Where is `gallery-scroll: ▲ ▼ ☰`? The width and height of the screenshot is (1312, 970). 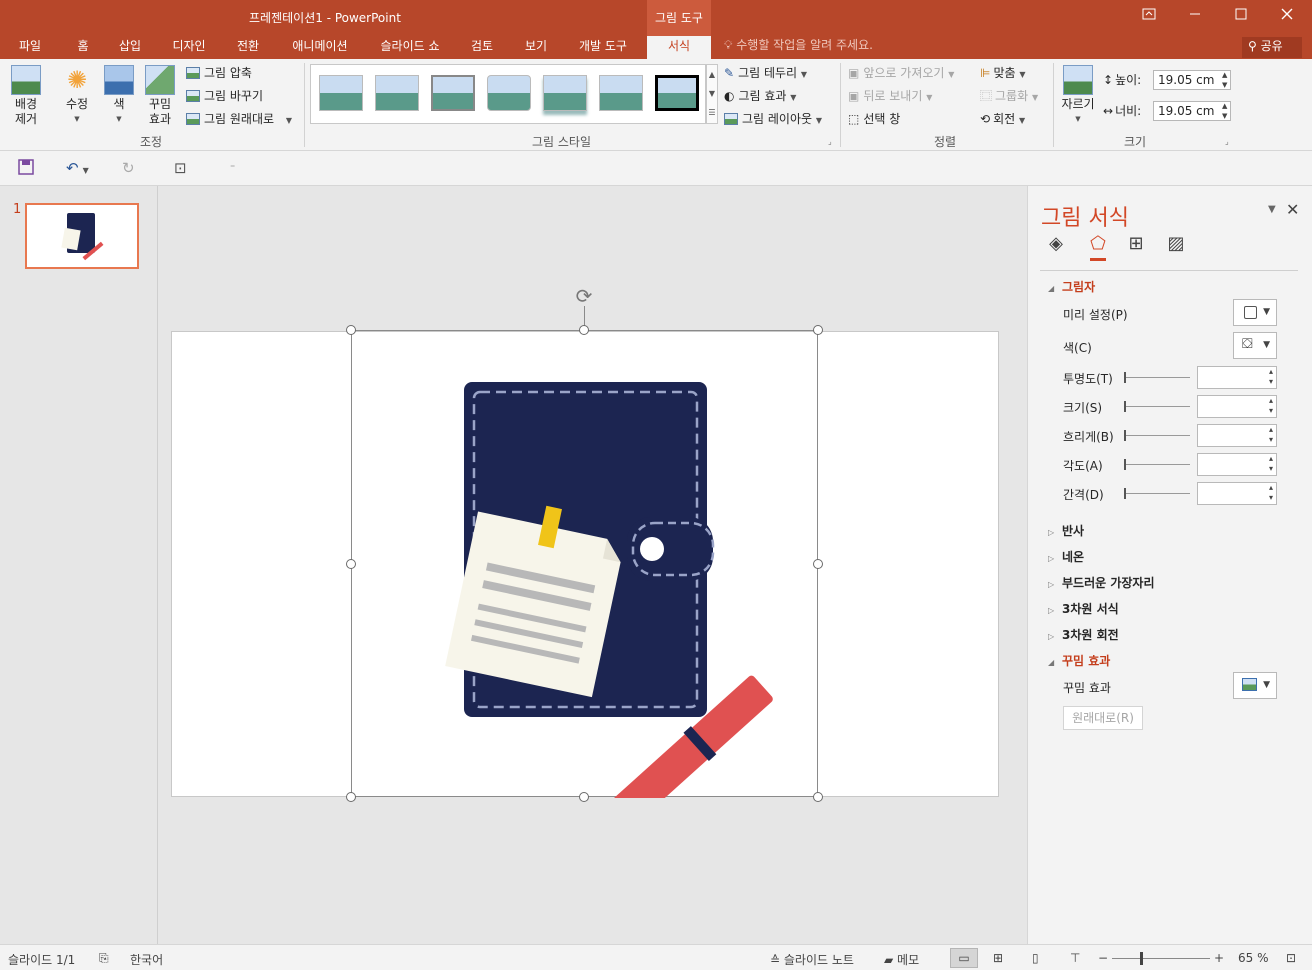
gallery-scroll: ▲ ▼ ☰ is located at coordinates (712, 94).